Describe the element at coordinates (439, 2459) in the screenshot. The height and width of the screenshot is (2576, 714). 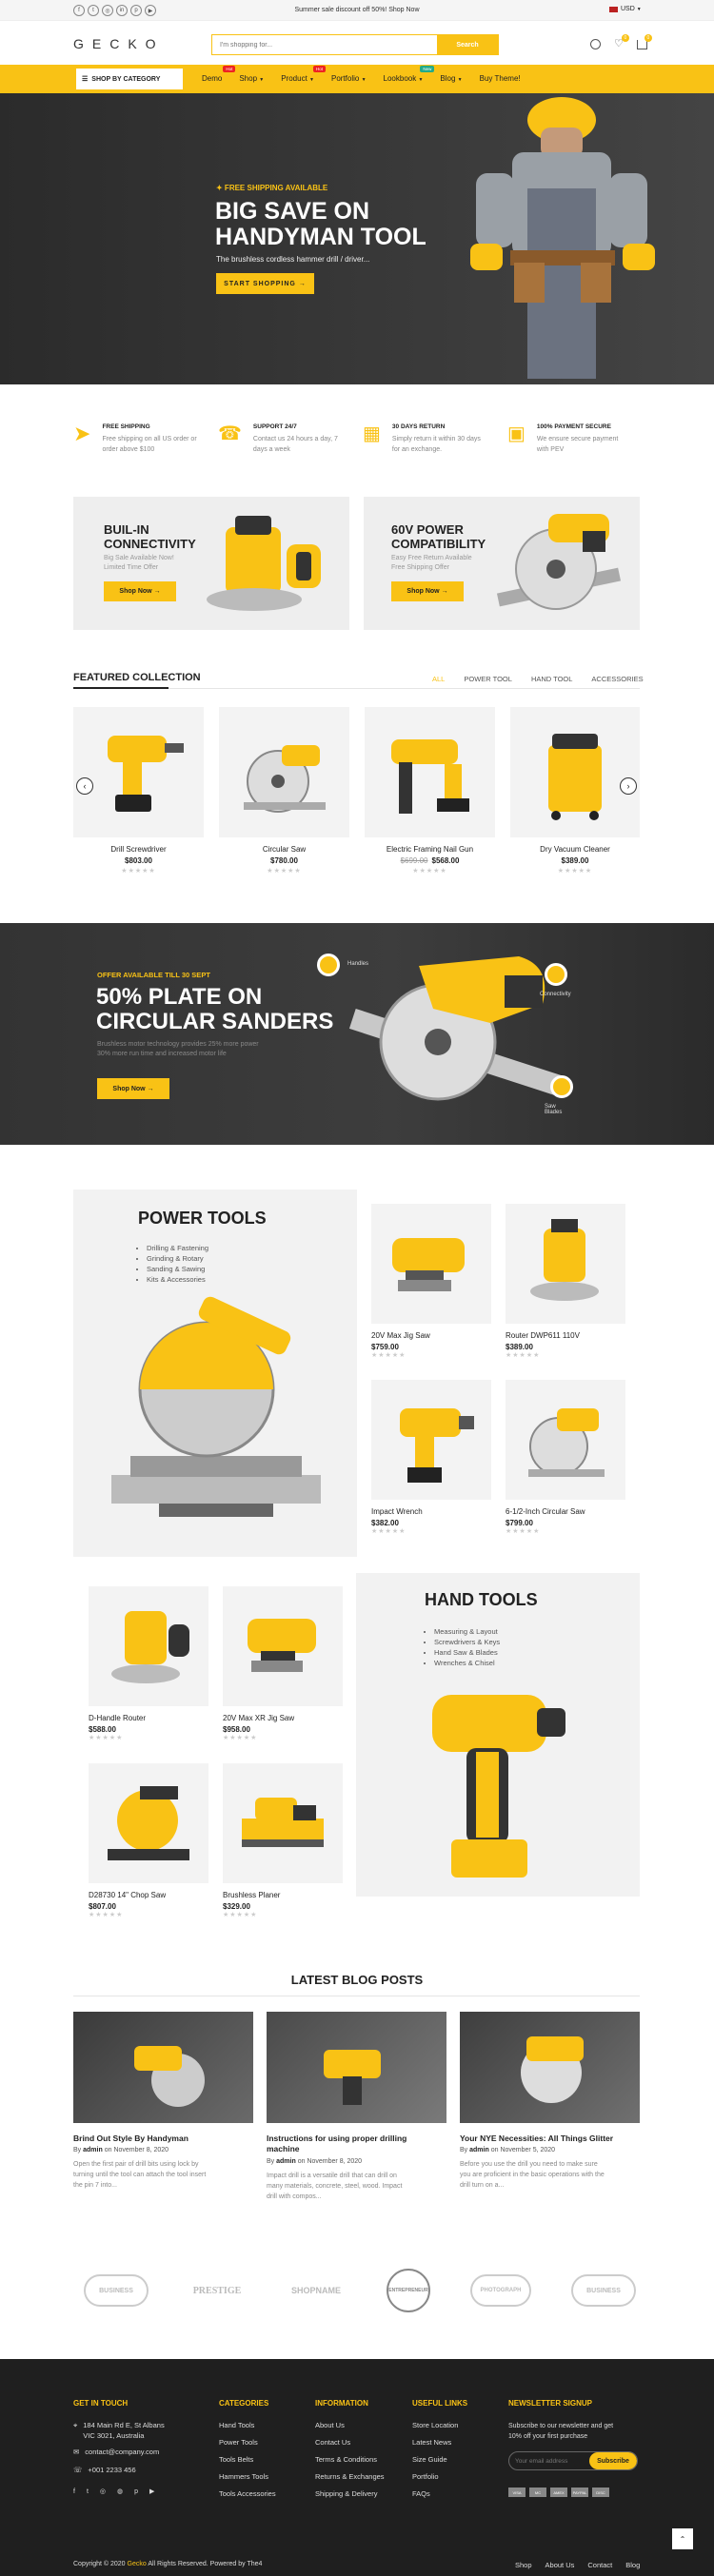
I see `footer-link: Size Guide` at that location.